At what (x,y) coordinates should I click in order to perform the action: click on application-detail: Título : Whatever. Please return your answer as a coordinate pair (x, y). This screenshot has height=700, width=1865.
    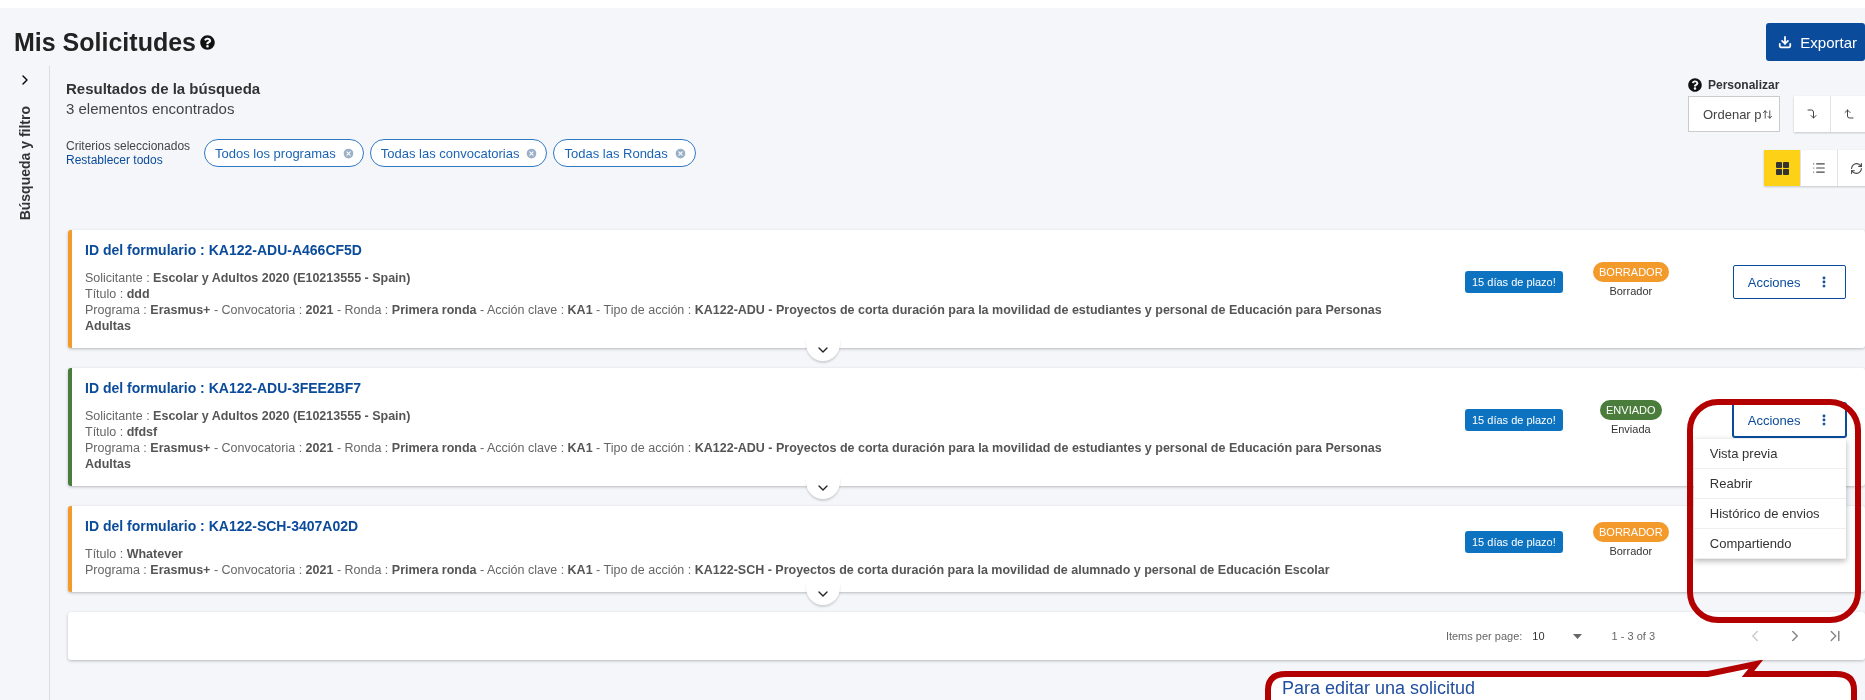
    Looking at the image, I should click on (134, 554).